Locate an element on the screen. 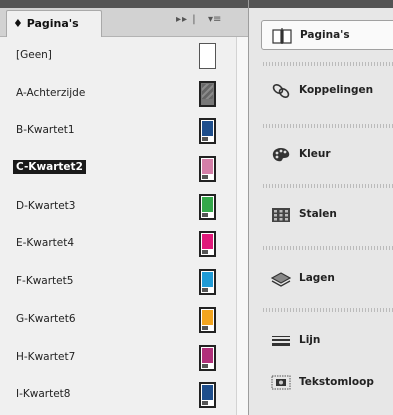 This screenshot has width=393, height=415. collapse-panel-icon: ▸▸ | is located at coordinates (186, 19).